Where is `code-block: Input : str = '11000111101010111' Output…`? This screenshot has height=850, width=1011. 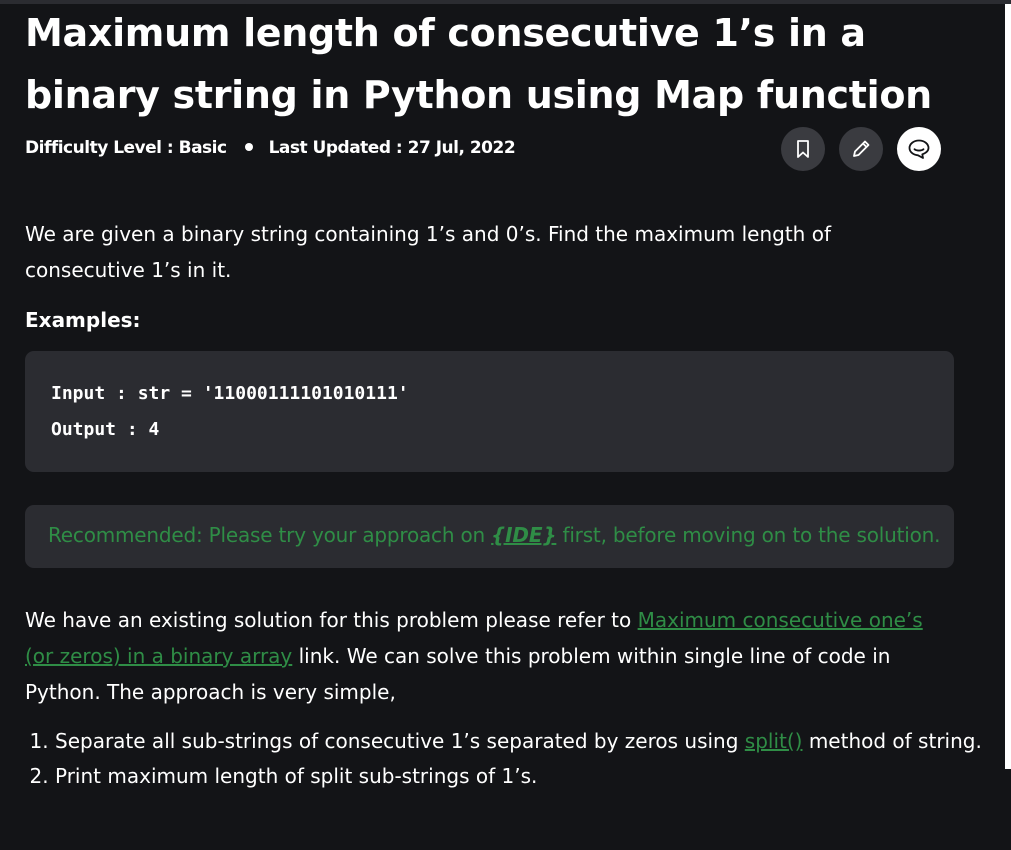
code-block: Input : str = '11000111101010111' Output… is located at coordinates (489, 411).